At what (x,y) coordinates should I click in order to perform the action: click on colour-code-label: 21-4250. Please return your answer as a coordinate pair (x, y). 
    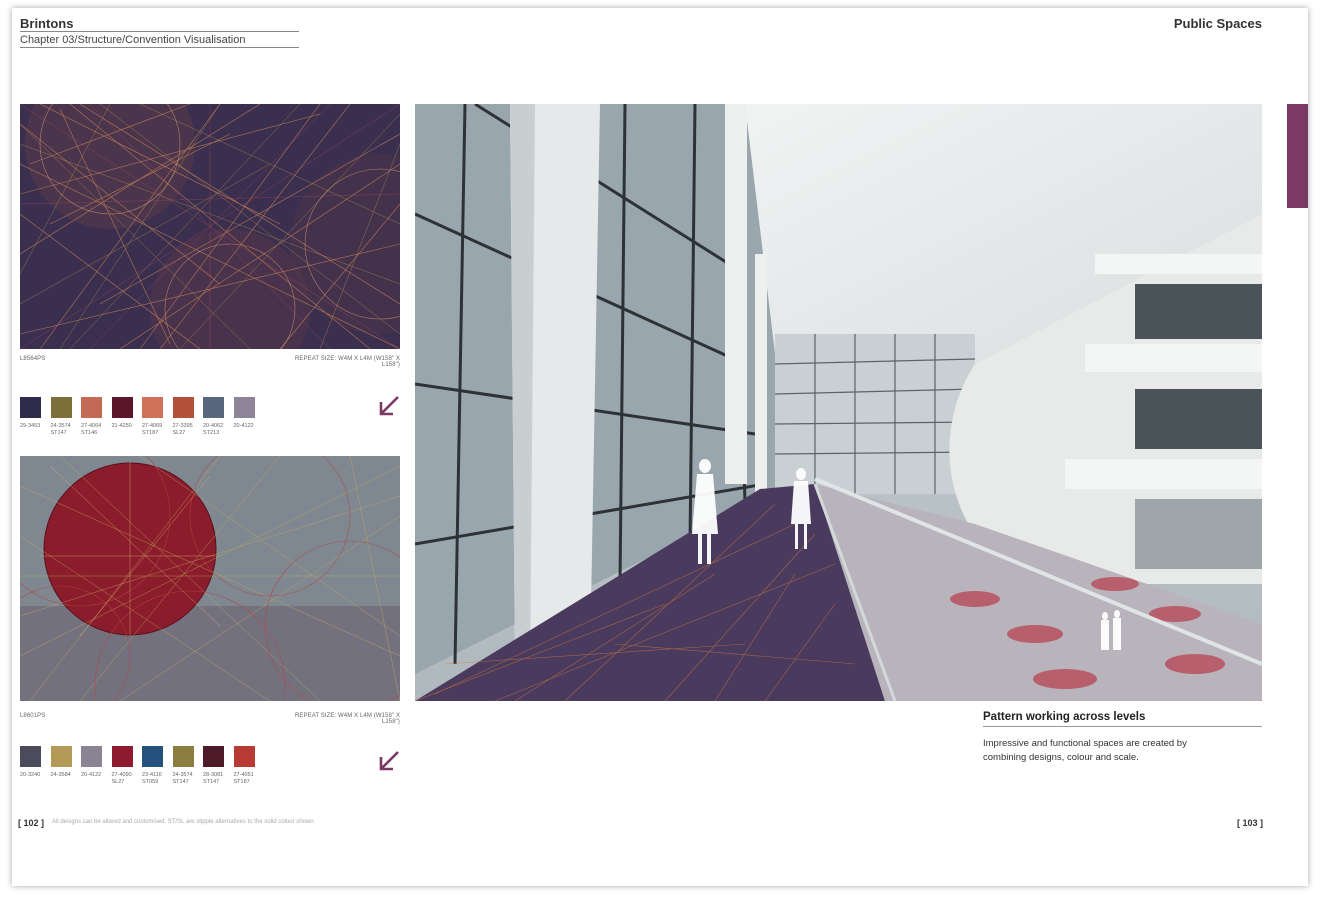
    Looking at the image, I should click on (121, 426).